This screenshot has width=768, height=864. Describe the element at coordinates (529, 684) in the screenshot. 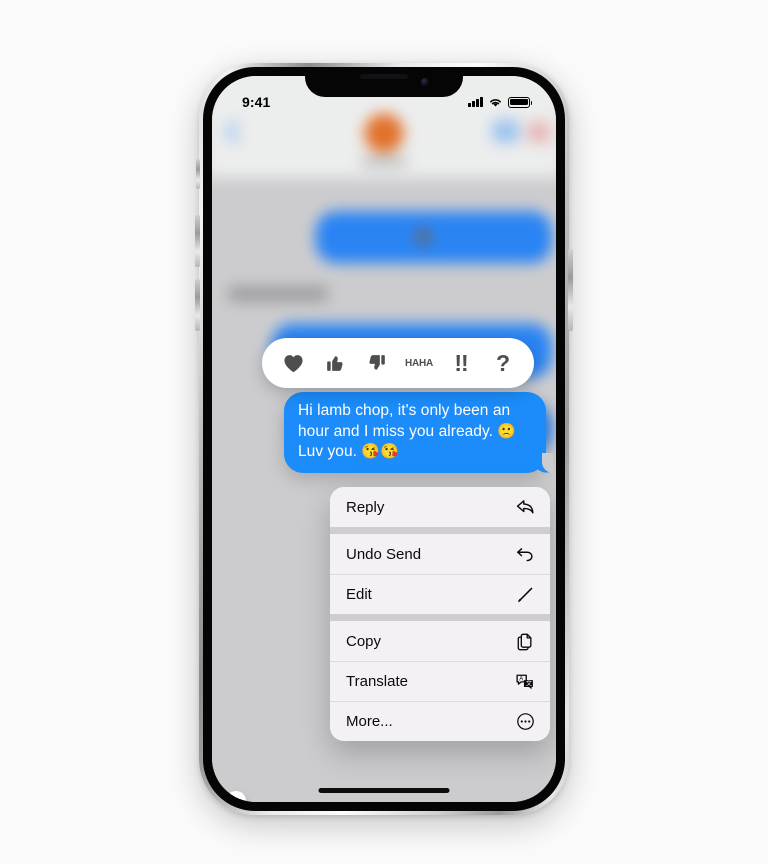

I see `svg-text: 文` at that location.